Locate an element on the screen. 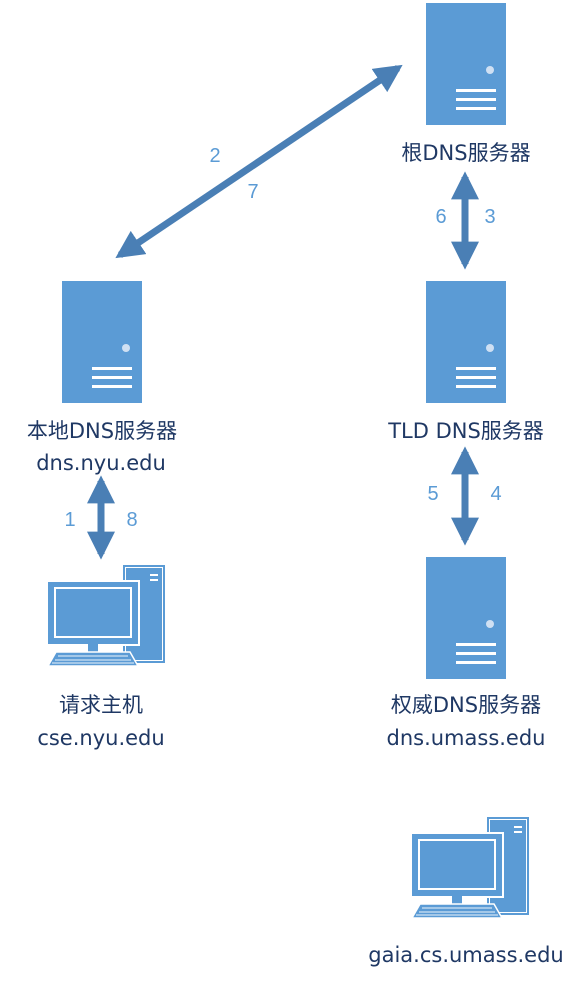 The width and height of the screenshot is (576, 992). step-8-label: 8 is located at coordinates (131, 520).